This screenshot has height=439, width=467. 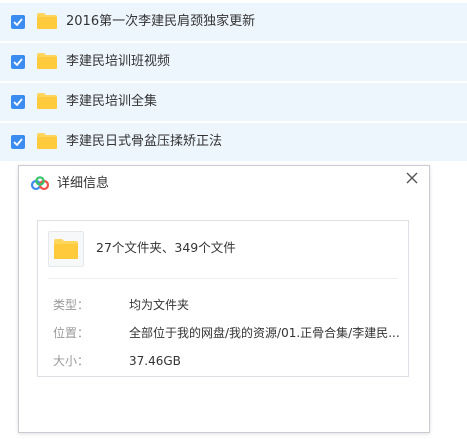 I want to click on file-row: 2016第一次李建民肩颈独家更新, so click(x=233, y=22).